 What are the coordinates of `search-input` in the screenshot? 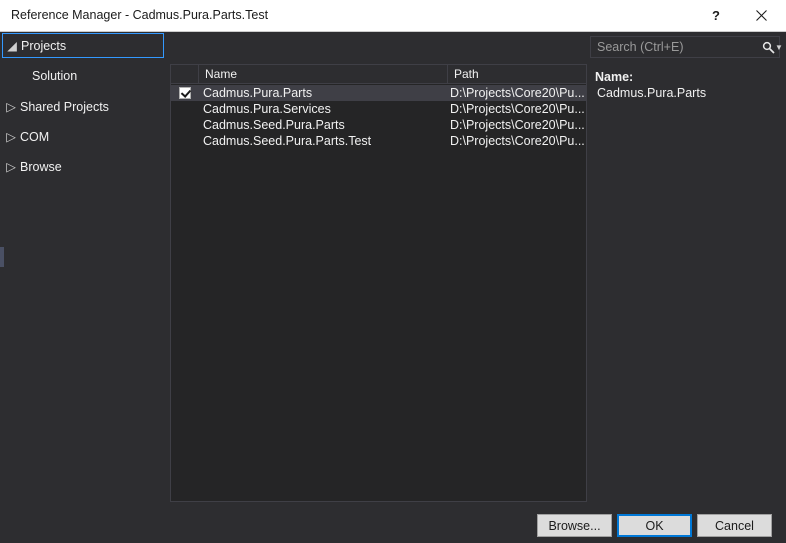 It's located at (676, 47).